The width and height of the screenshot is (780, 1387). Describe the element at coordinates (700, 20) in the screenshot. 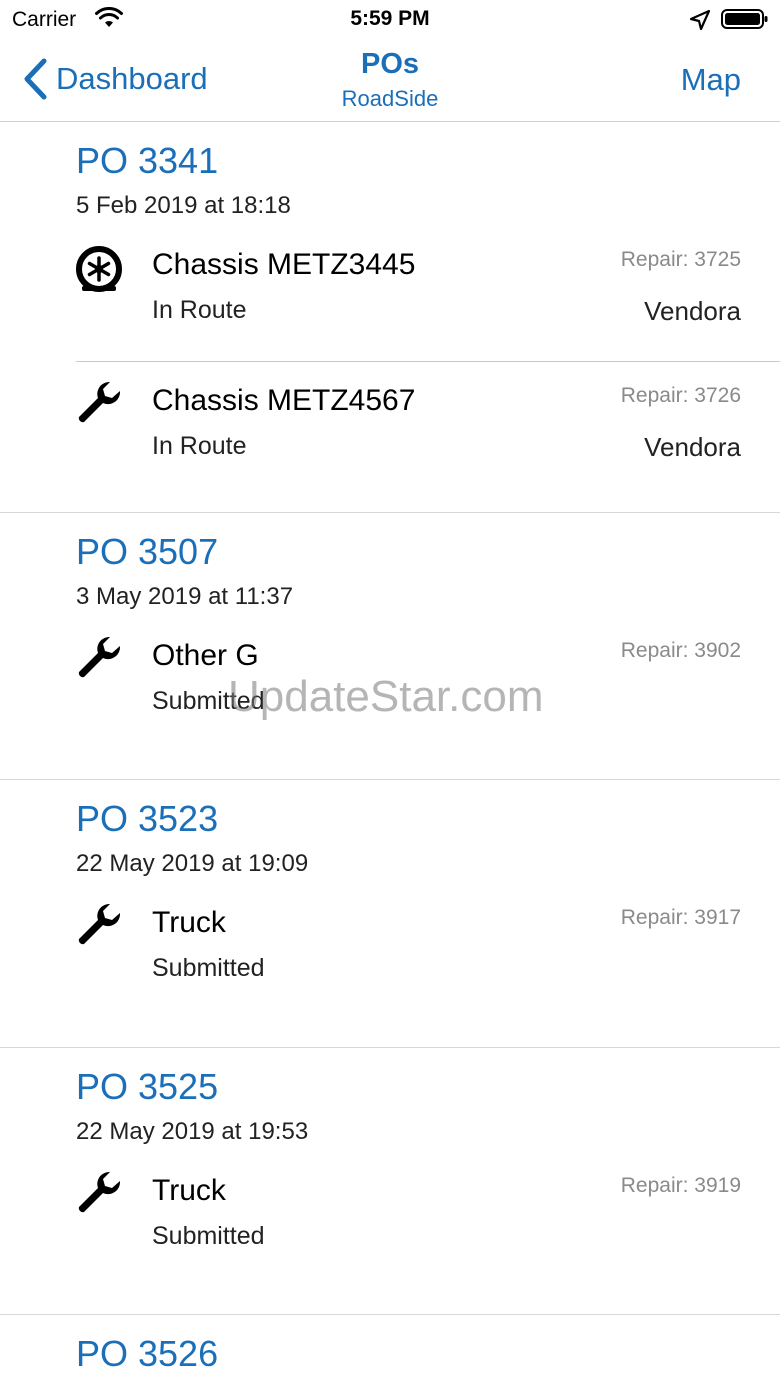

I see `location-arrow-icon` at that location.